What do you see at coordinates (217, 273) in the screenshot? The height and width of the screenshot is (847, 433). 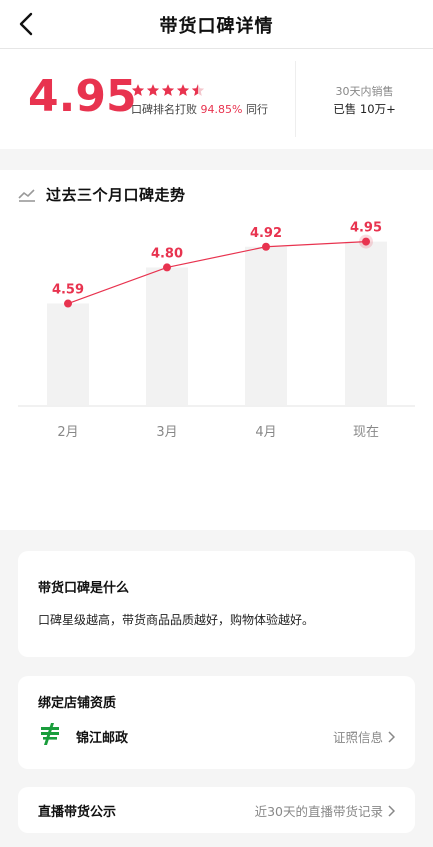 I see `chart-line` at bounding box center [217, 273].